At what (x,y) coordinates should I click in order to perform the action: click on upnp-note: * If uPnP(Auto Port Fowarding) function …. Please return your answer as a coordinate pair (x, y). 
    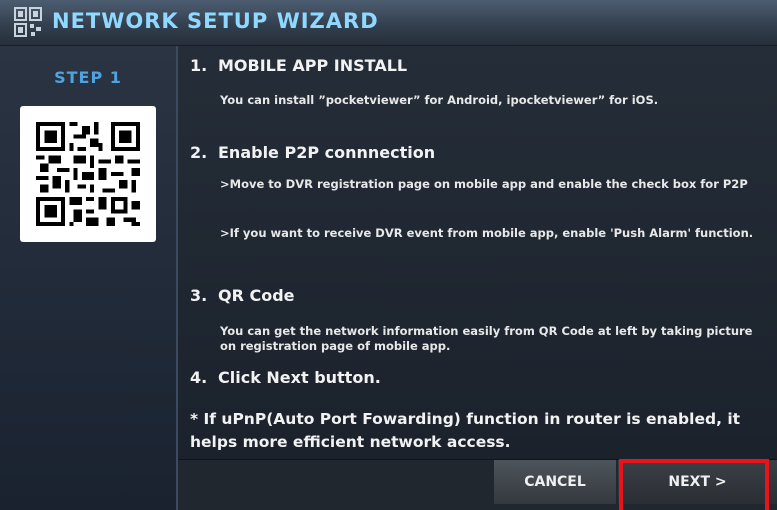
    Looking at the image, I should click on (465, 430).